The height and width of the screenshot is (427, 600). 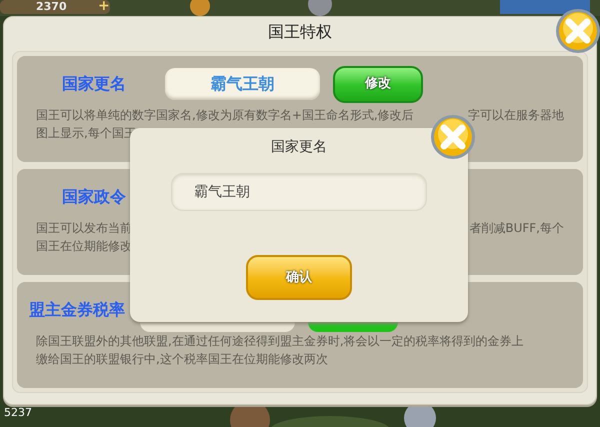 I want to click on description-text: 者削减BUFF,每个, so click(x=516, y=228).